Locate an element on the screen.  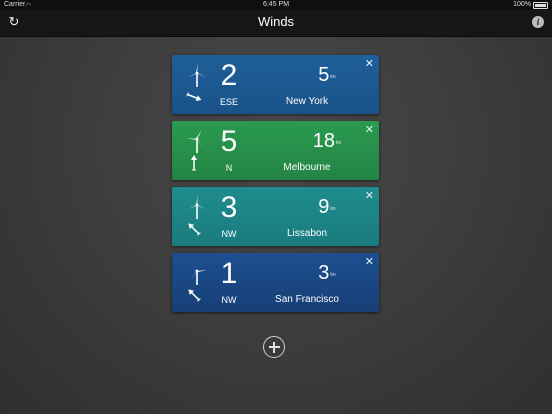
wind-card: 5 N 18kn Melbourne ✕ is located at coordinates (275, 150).